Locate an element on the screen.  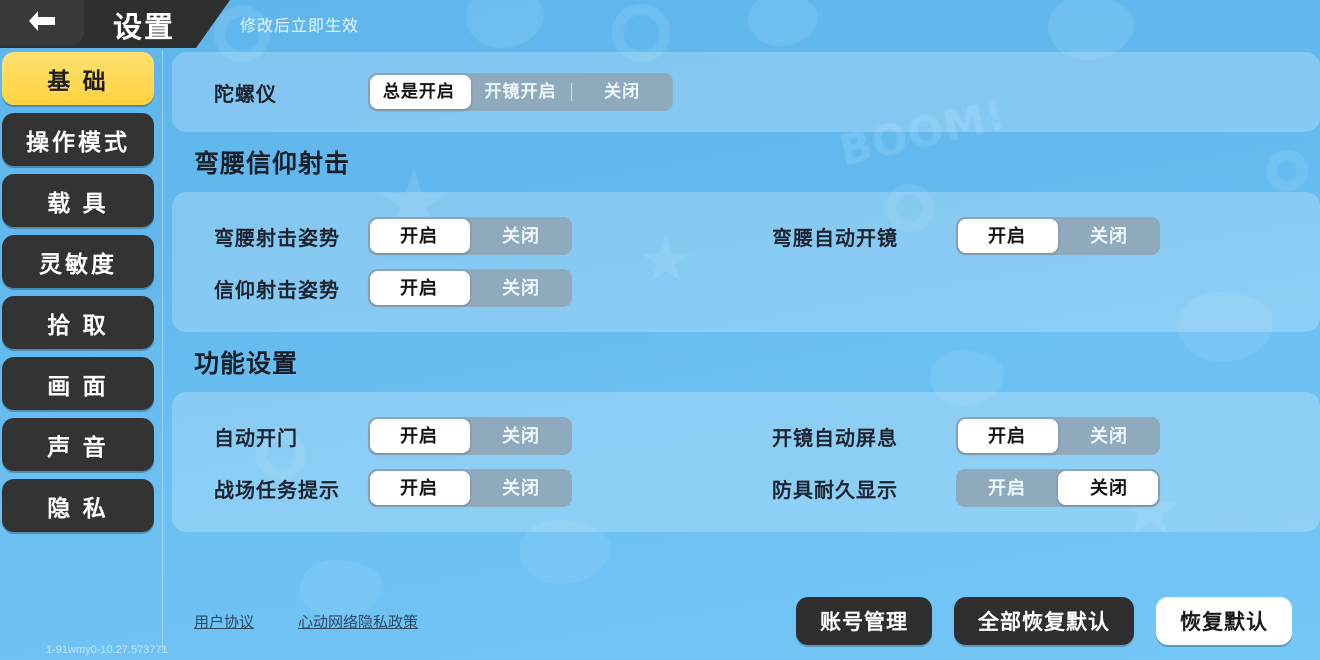
settings-row: 信仰射击姿势 开启 关闭 is located at coordinates (746, 288).